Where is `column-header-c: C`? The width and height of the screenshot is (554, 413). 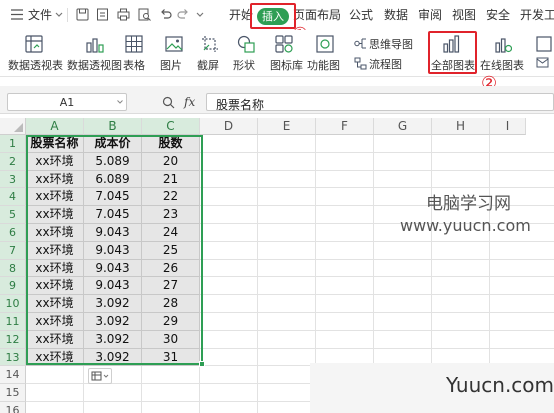 column-header-c: C is located at coordinates (171, 126).